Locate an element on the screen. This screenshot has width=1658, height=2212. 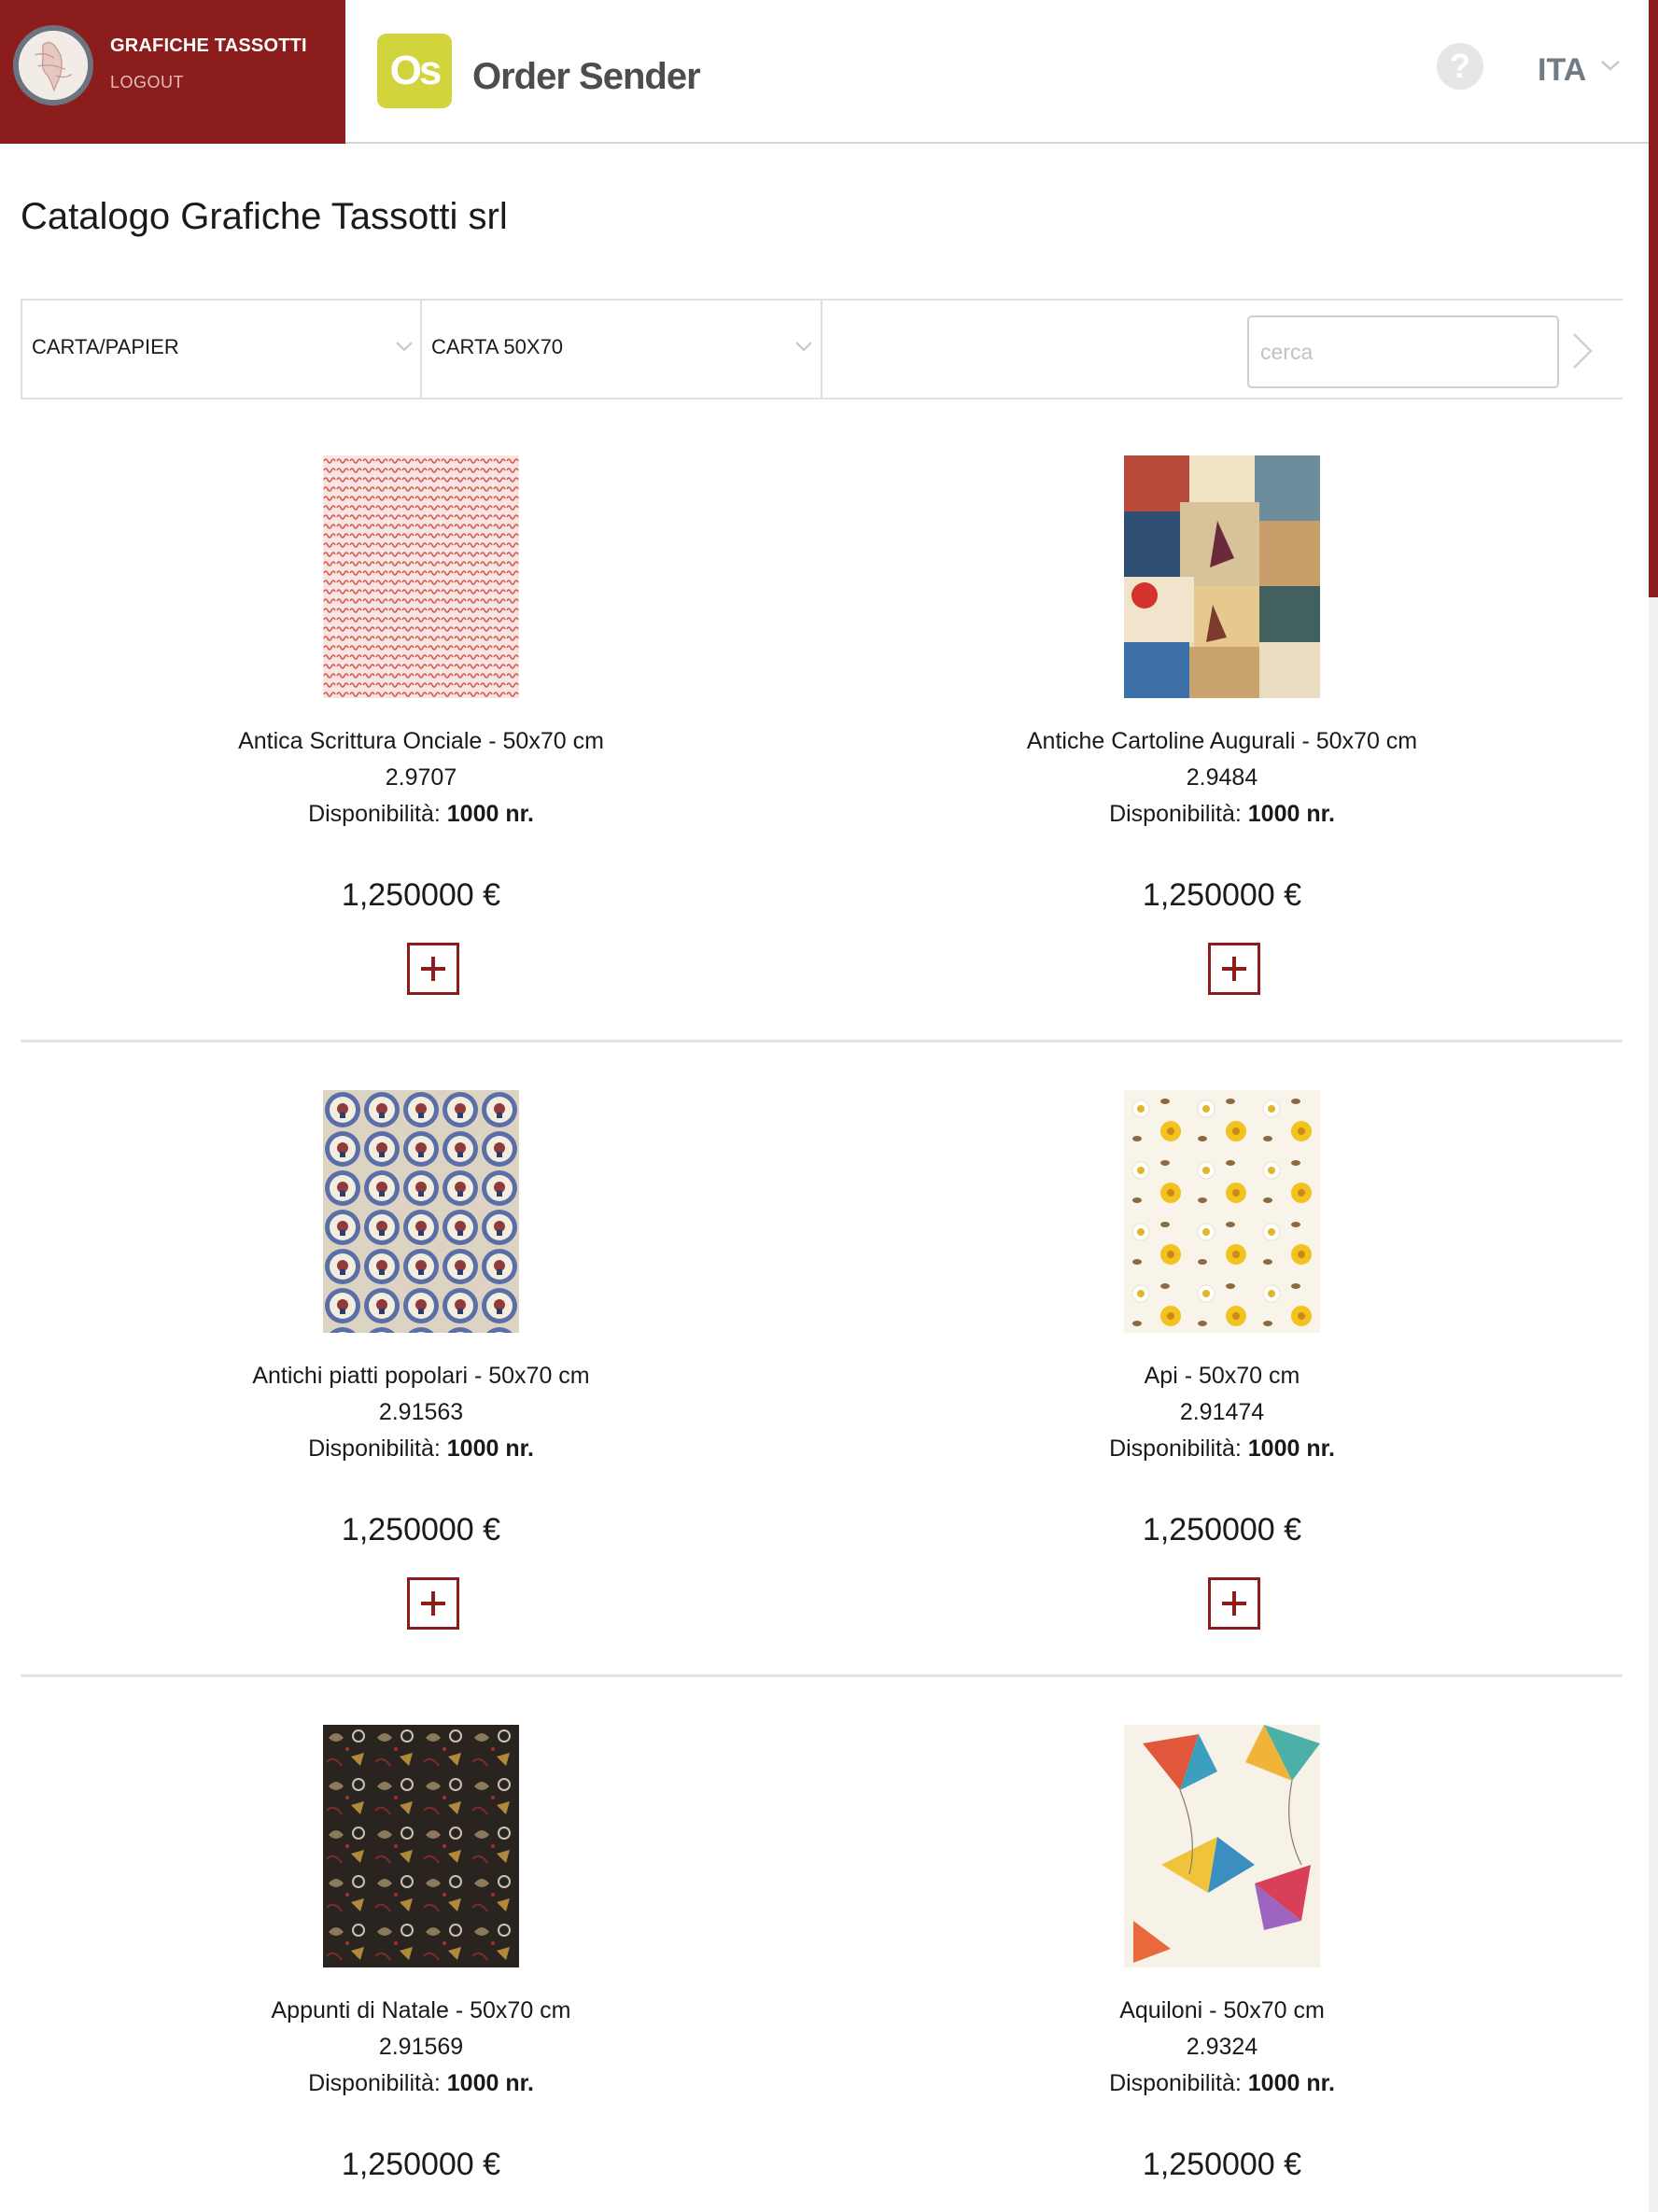
avatar-image is located at coordinates (53, 65).